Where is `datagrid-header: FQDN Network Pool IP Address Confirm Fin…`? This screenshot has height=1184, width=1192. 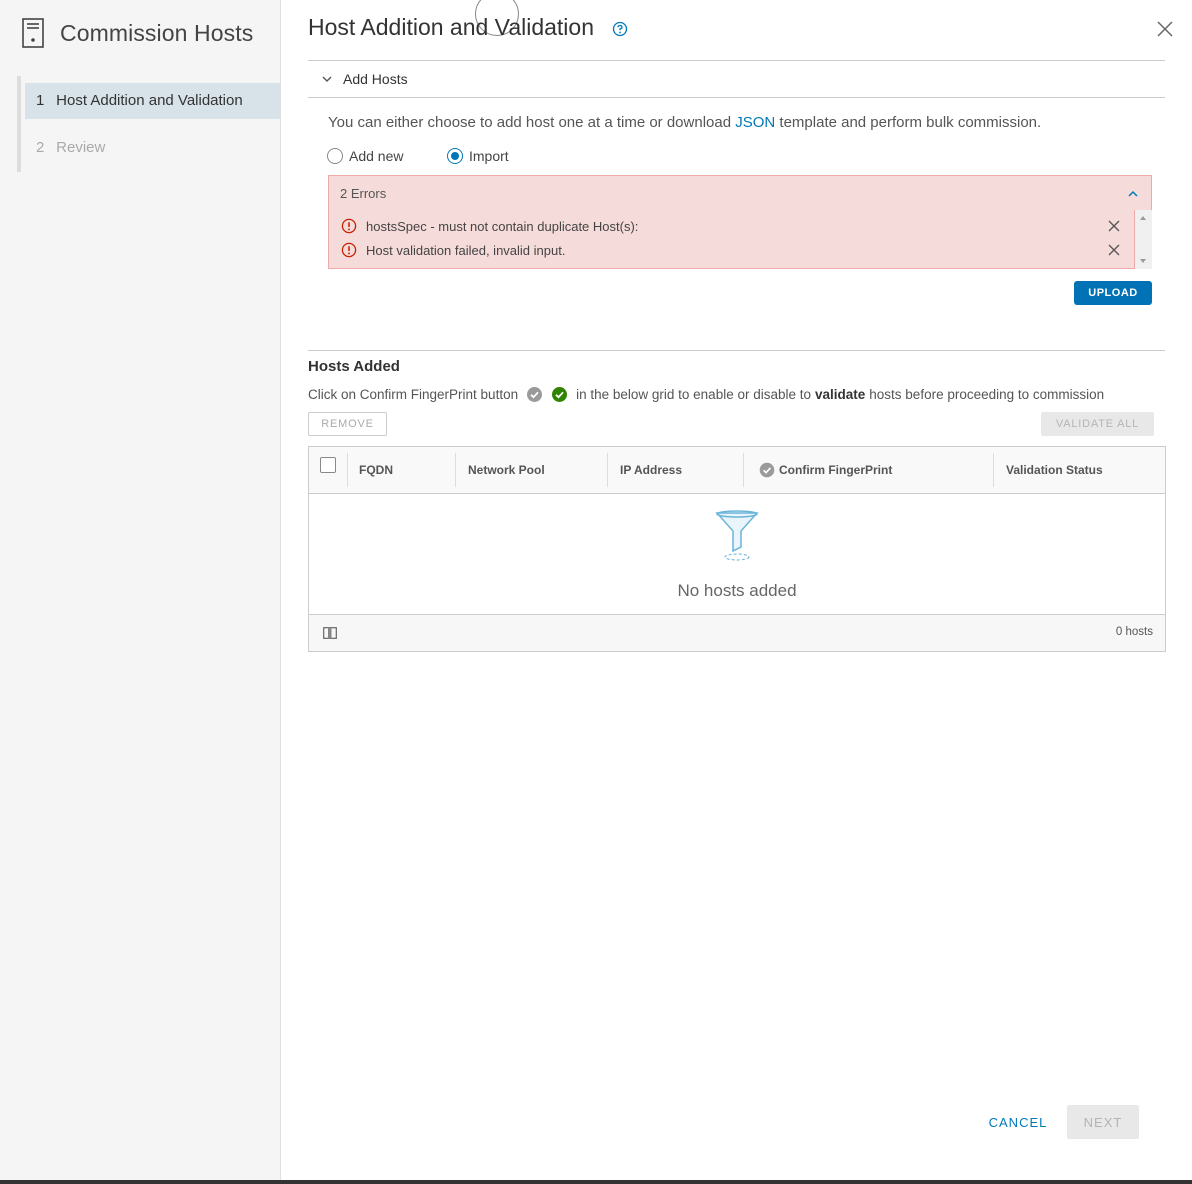 datagrid-header: FQDN Network Pool IP Address Confirm Fin… is located at coordinates (737, 470).